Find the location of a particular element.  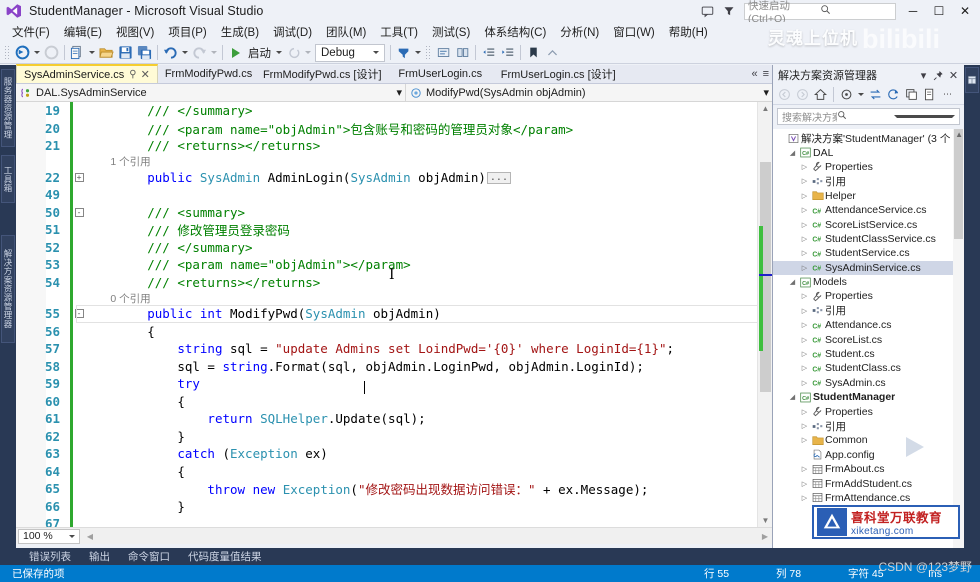

filter-icon is located at coordinates (729, 11).